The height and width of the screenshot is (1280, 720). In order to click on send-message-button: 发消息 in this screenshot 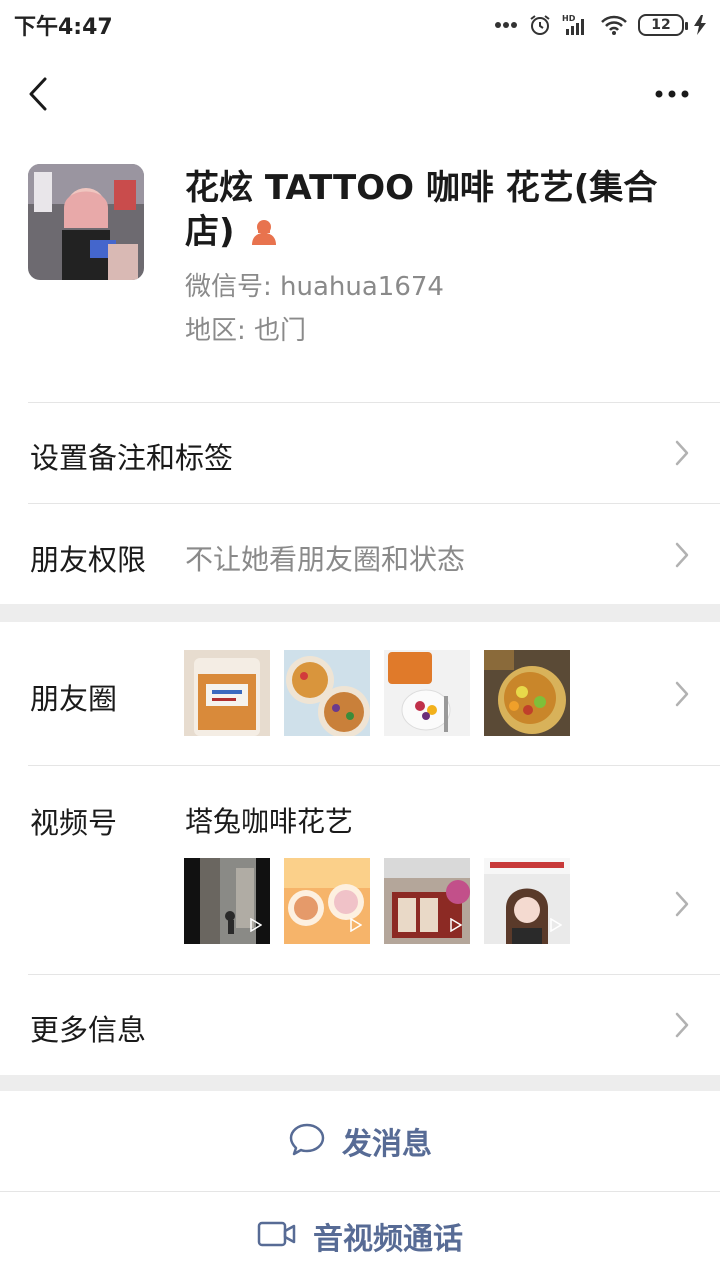, I will do `click(360, 1141)`.